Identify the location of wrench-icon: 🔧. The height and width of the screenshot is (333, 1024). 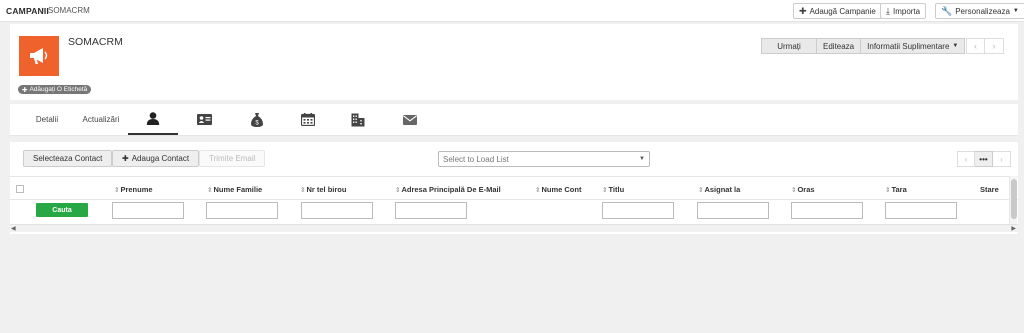
(947, 10).